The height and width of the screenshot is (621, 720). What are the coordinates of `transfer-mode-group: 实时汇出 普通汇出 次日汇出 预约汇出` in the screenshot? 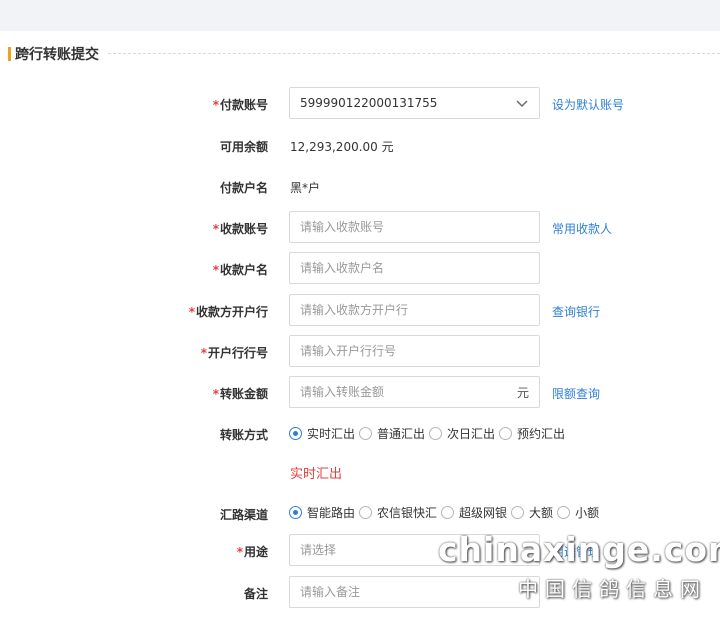 It's located at (429, 433).